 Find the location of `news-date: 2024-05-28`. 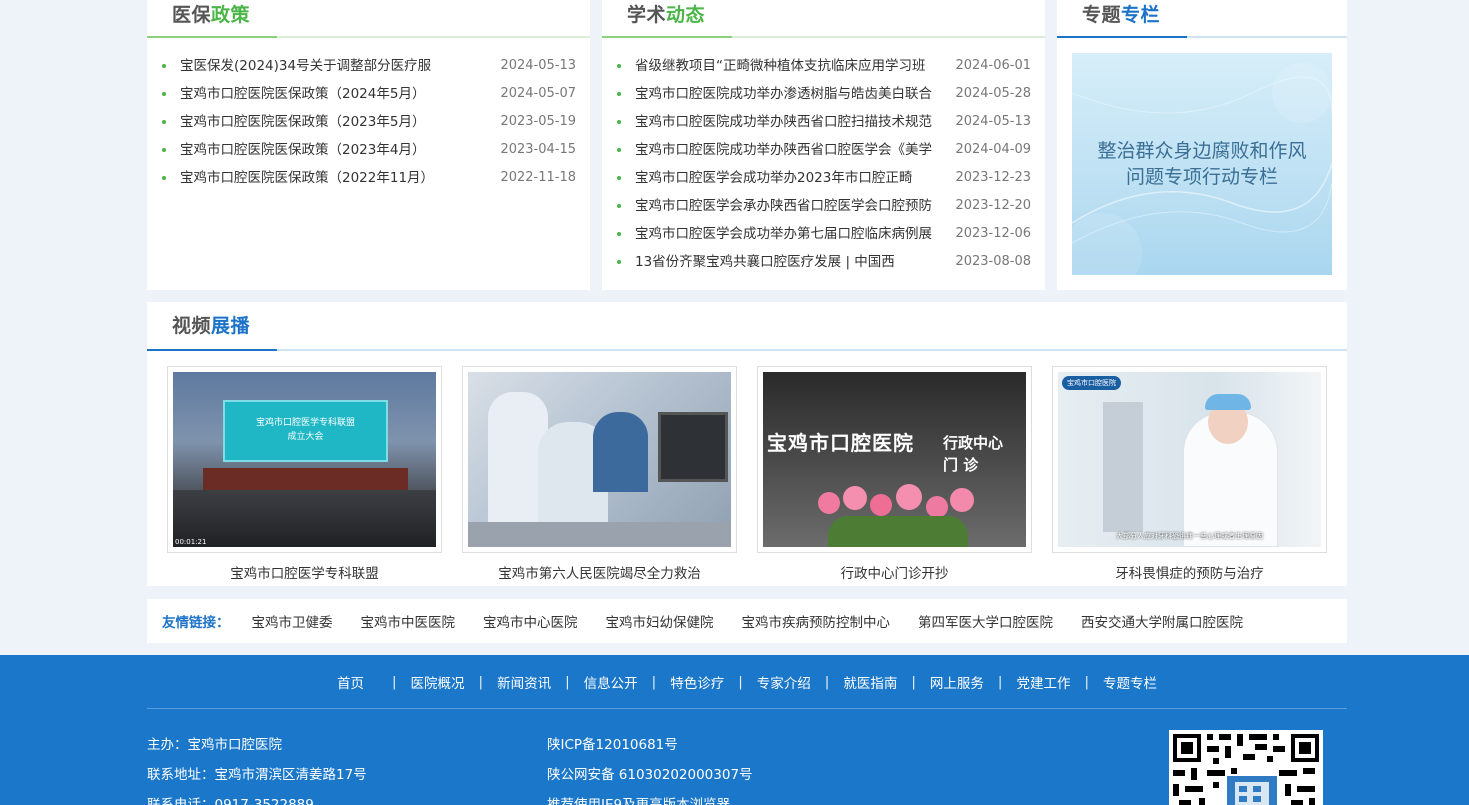

news-date: 2024-05-28 is located at coordinates (993, 93).